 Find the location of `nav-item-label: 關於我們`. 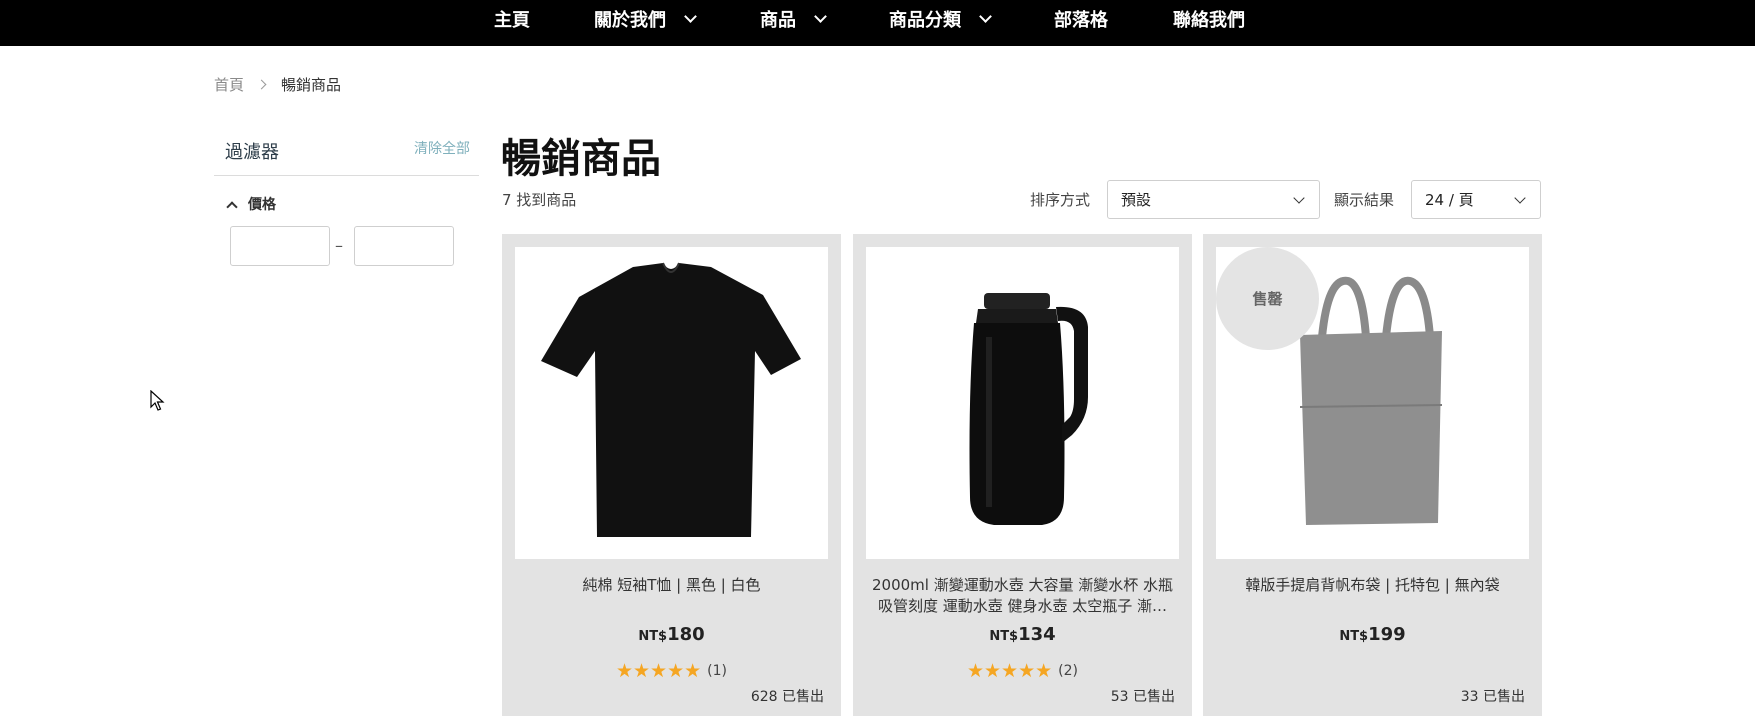

nav-item-label: 關於我們 is located at coordinates (630, 20).